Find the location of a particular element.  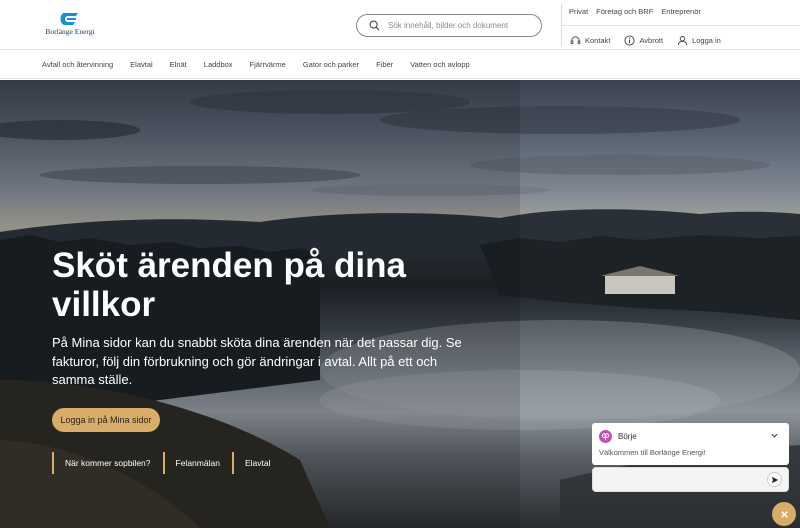

info-icon is located at coordinates (629, 40).